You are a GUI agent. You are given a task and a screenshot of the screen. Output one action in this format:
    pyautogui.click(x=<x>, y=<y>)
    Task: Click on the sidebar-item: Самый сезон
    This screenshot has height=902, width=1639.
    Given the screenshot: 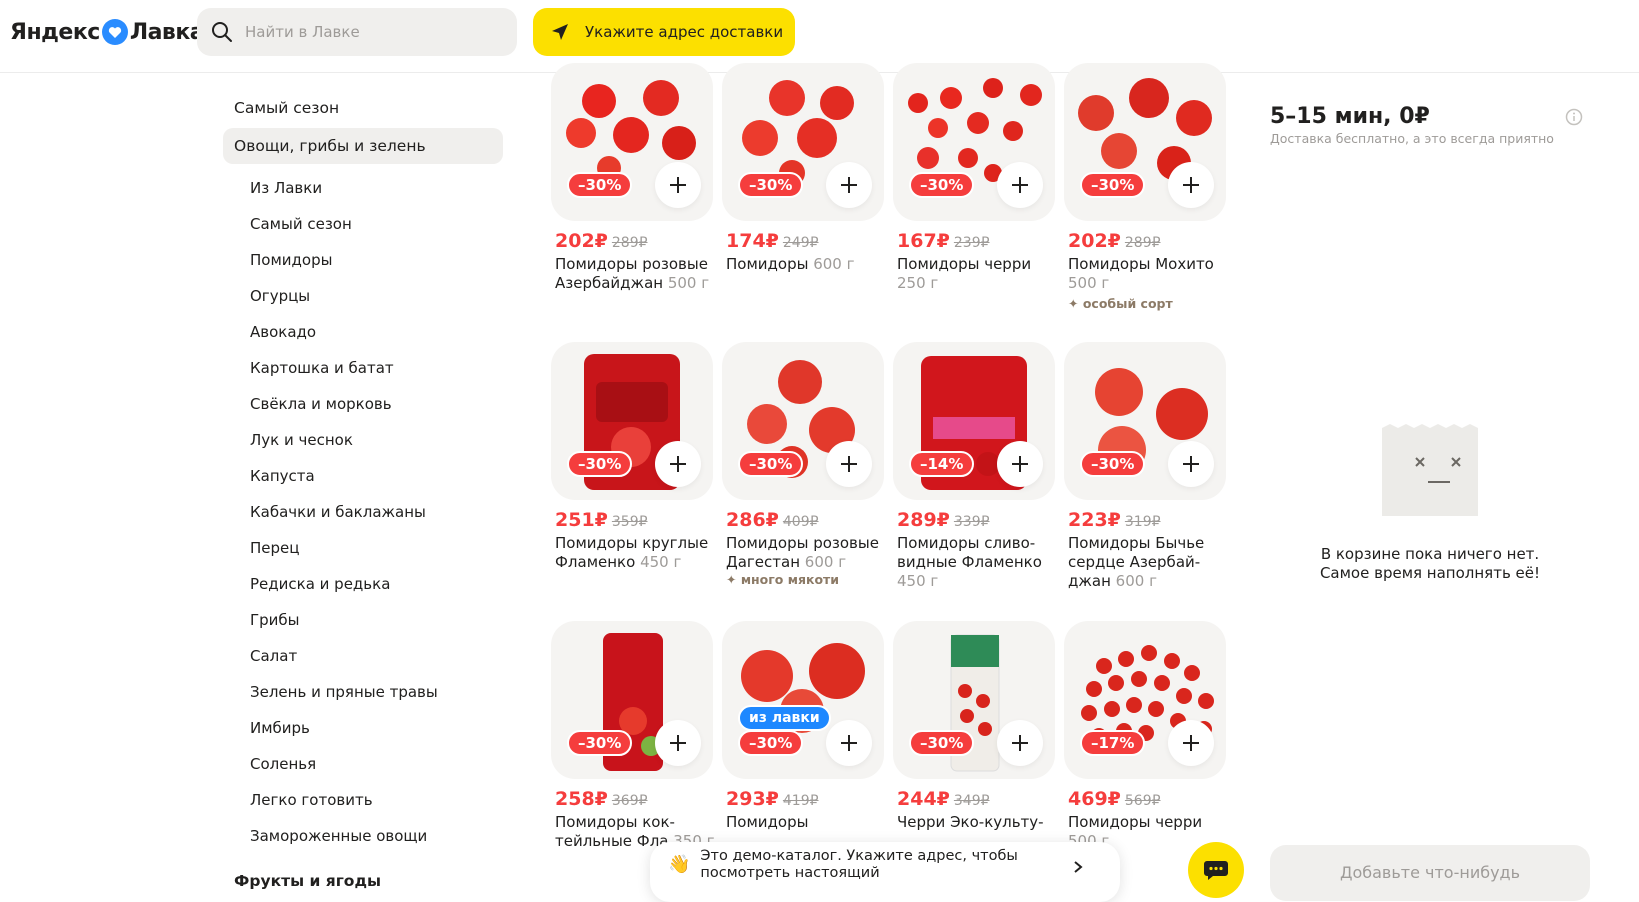 What is the action you would take?
    pyautogui.click(x=363, y=224)
    